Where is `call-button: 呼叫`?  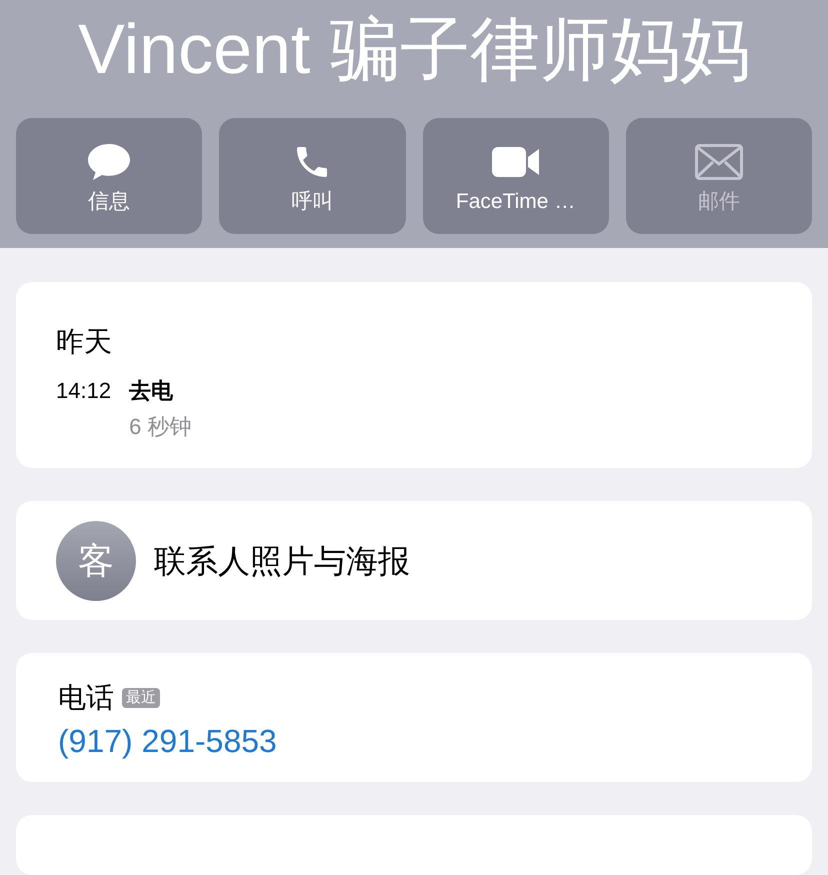 call-button: 呼叫 is located at coordinates (312, 176).